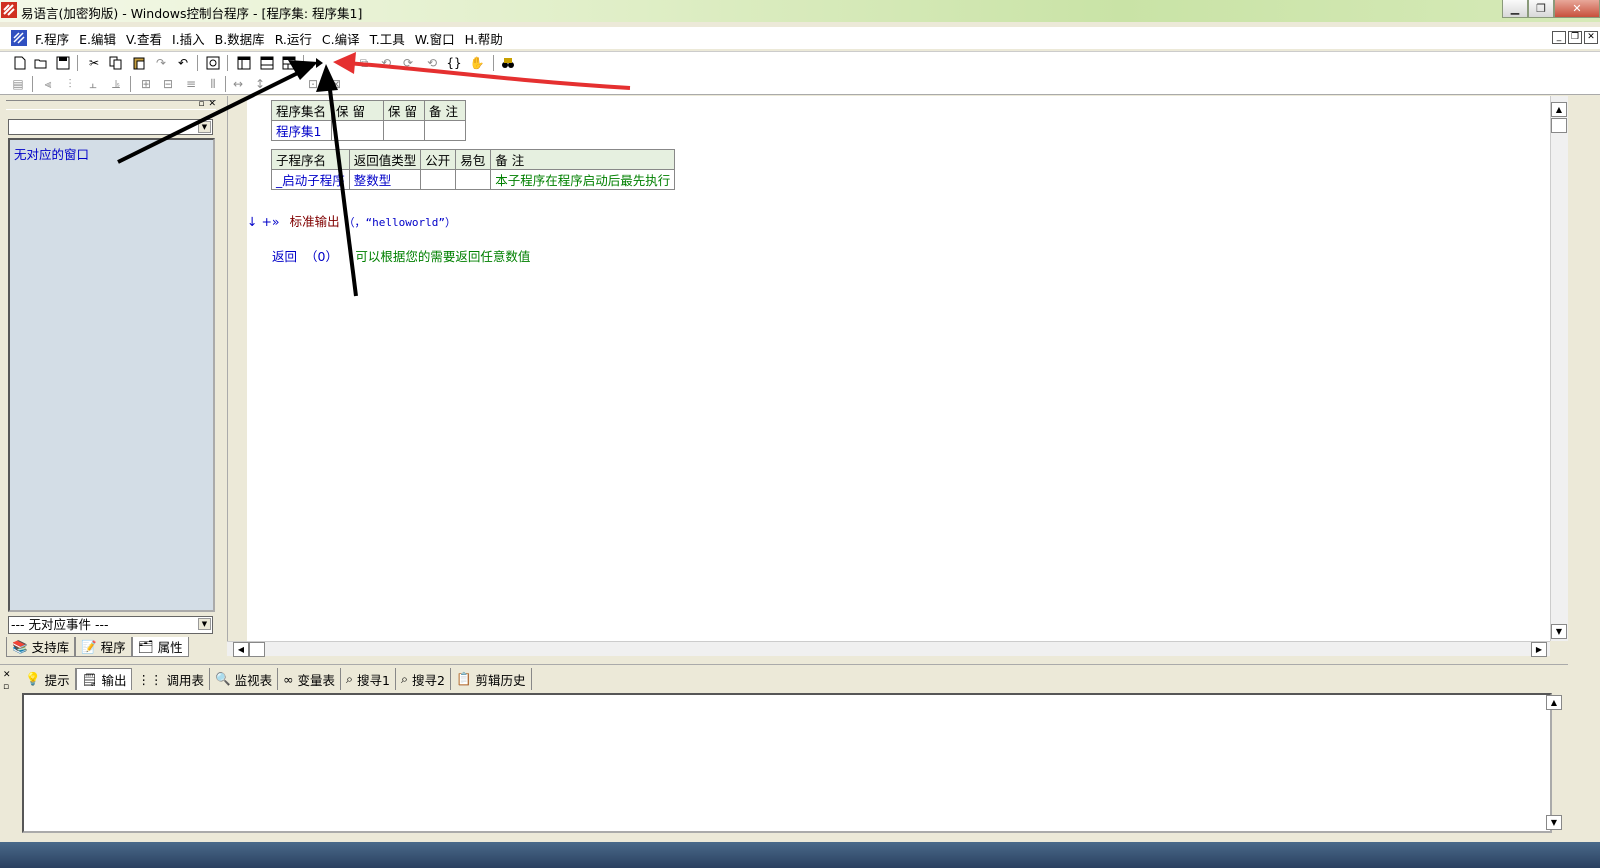 The image size is (1600, 868). What do you see at coordinates (351, 220) in the screenshot?
I see `code-line-1: ↓ +» 标准输出 （，“helloworld”）` at bounding box center [351, 220].